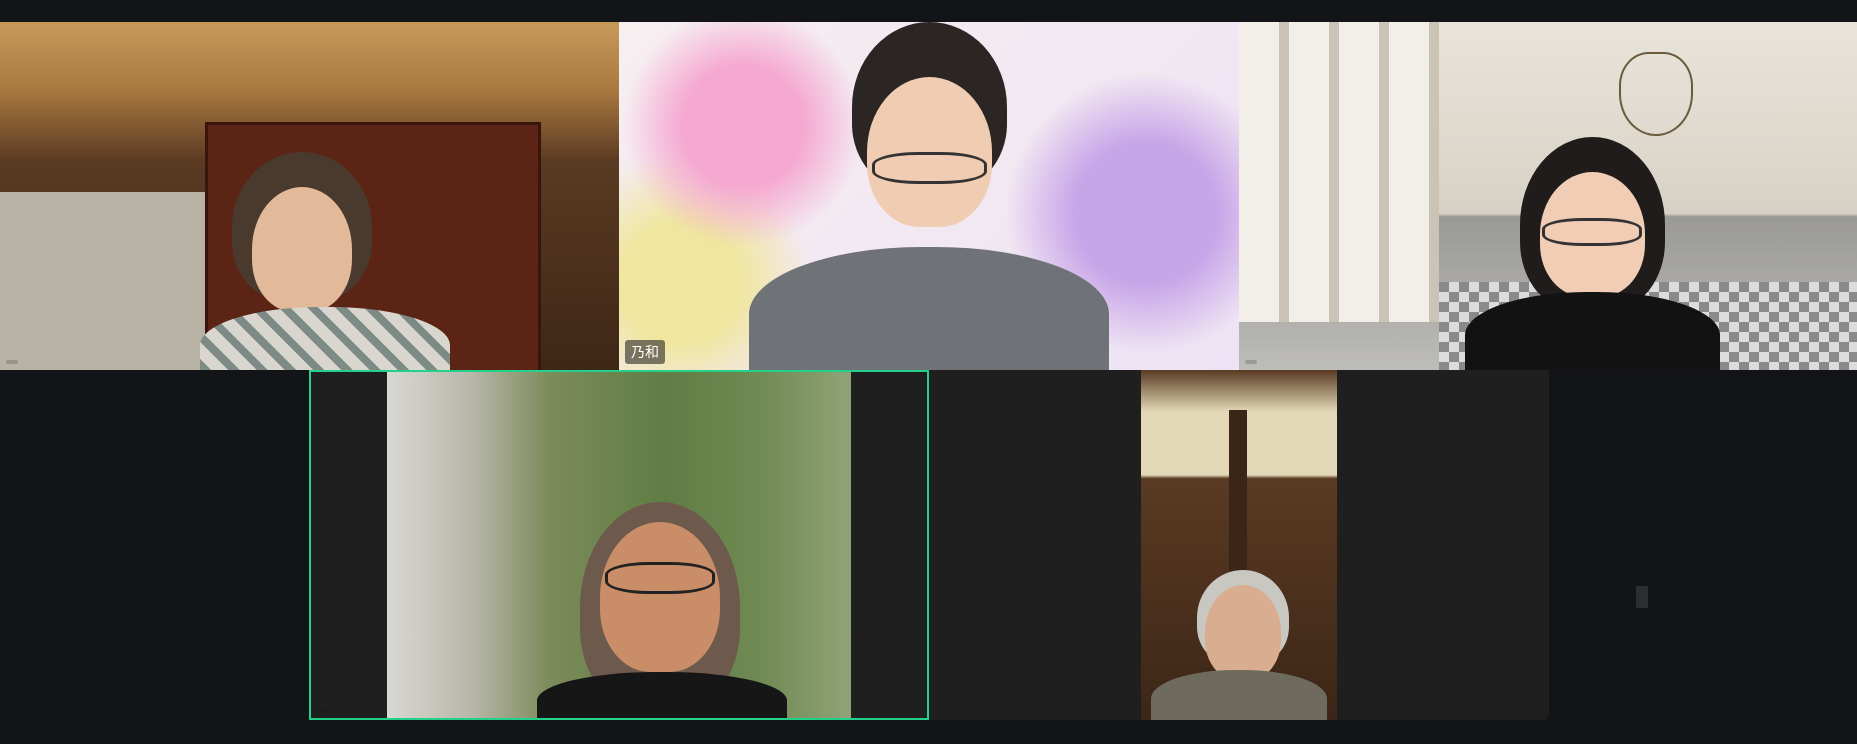 The width and height of the screenshot is (1857, 744). Describe the element at coordinates (1339, 172) in the screenshot. I see `hallway-arches` at that location.